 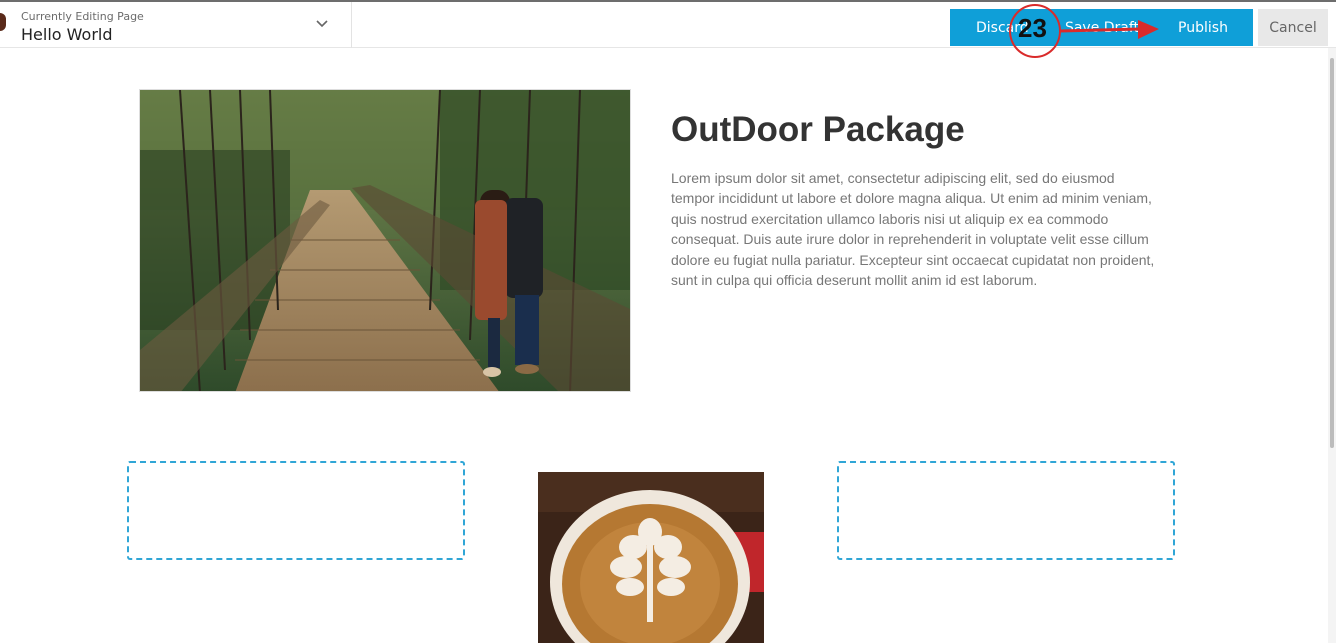 What do you see at coordinates (1332, 253) in the screenshot?
I see `scrollbar-thumb` at bounding box center [1332, 253].